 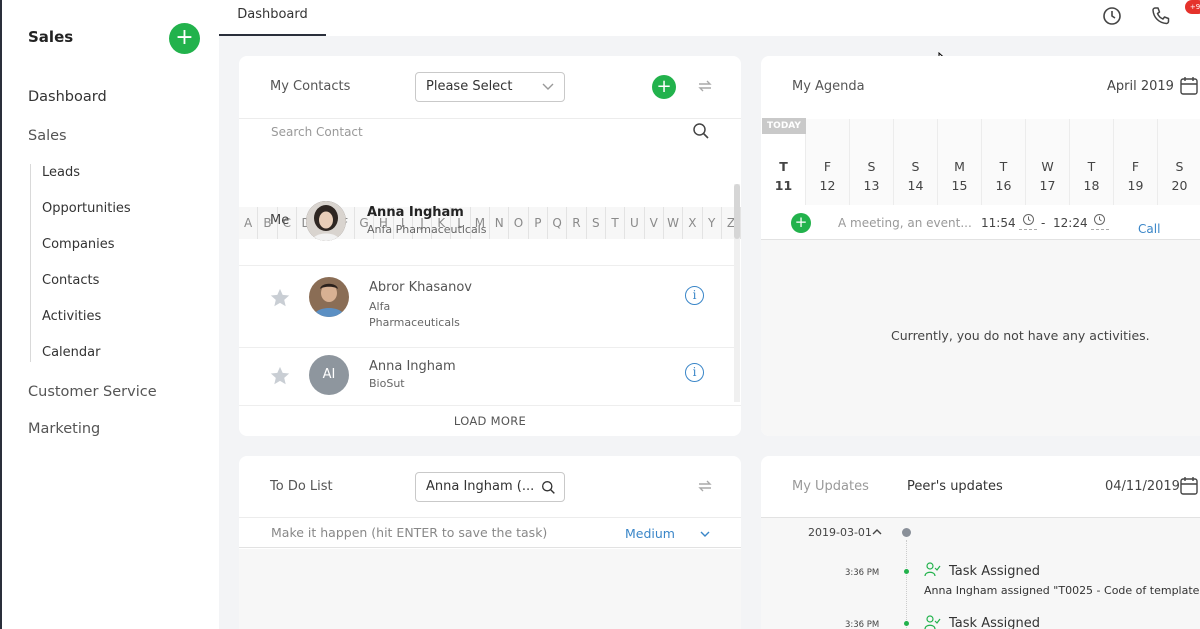 I want to click on load-more-button: LOAD MORE, so click(x=490, y=420).